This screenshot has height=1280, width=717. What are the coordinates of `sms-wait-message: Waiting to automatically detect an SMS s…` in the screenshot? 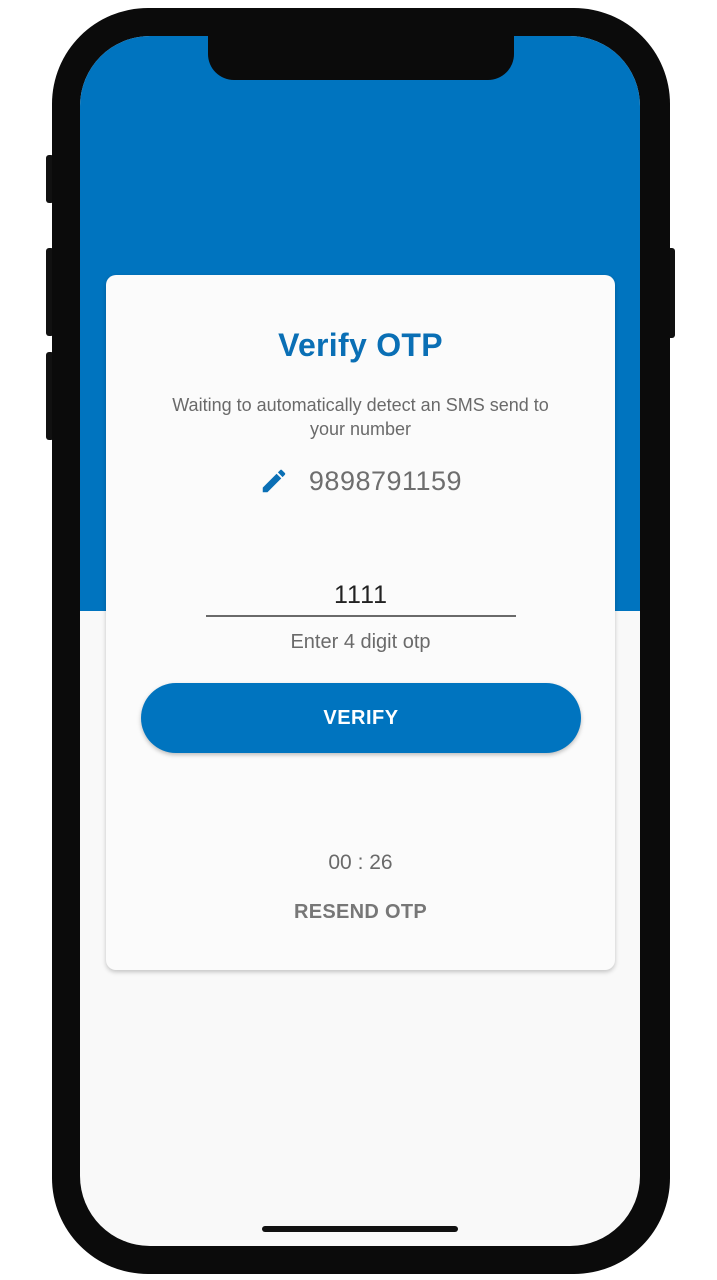 It's located at (360, 417).